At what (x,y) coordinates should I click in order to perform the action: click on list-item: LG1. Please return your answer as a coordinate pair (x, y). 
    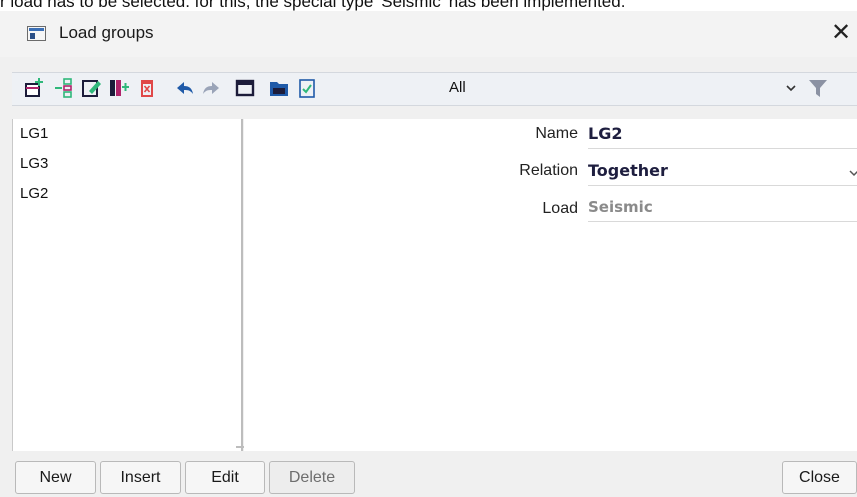
    Looking at the image, I should click on (126, 134).